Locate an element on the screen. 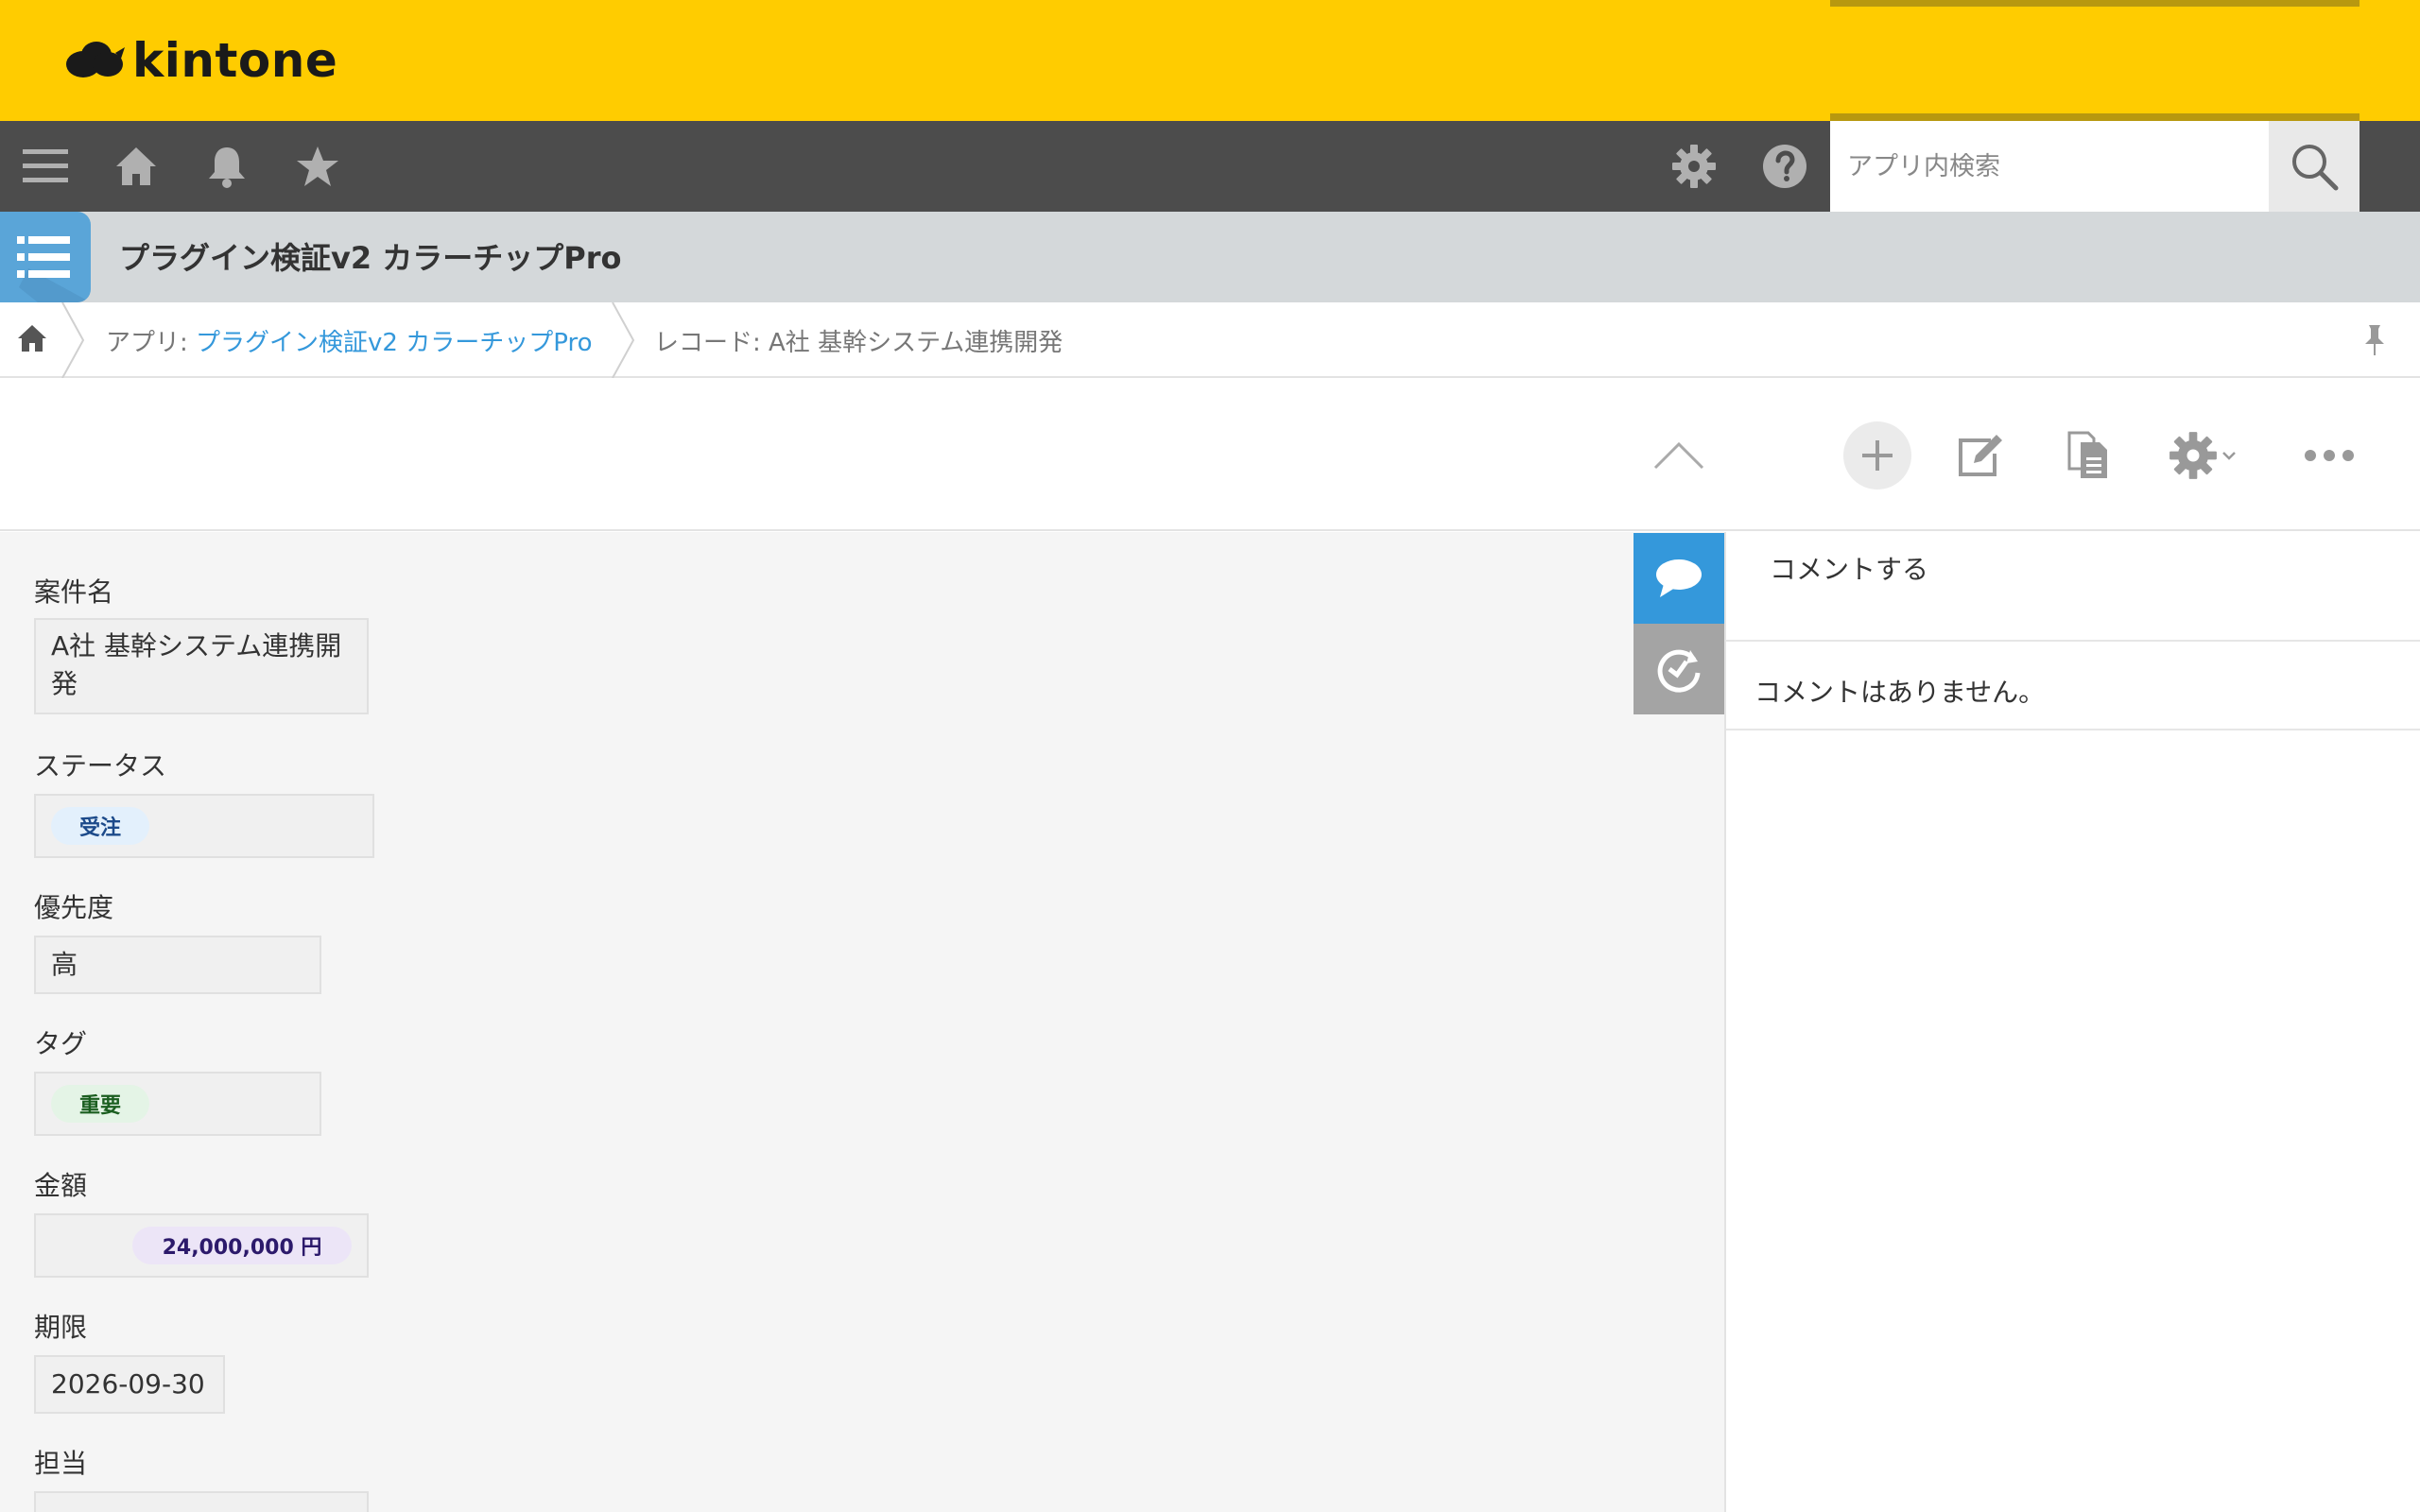  field-label-status: ステータス is located at coordinates (100, 766).